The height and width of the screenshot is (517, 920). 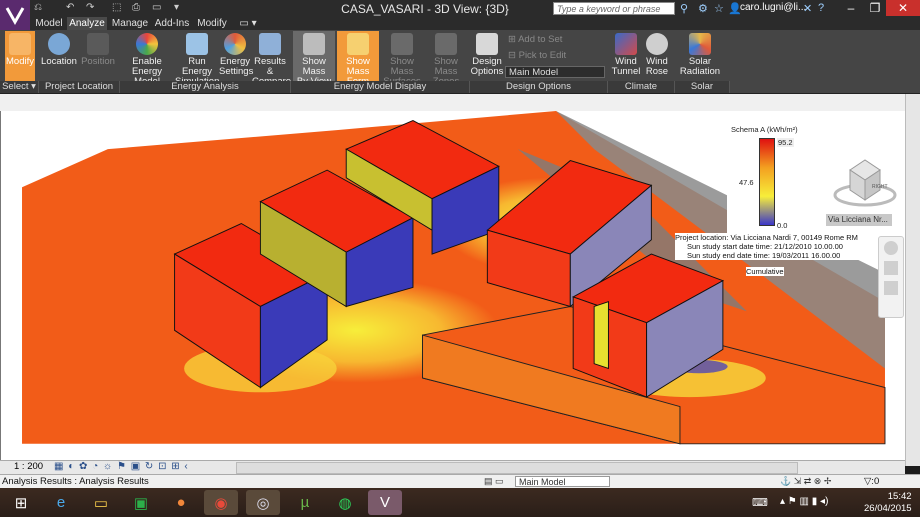 I want to click on minimize-button: –, so click(x=851, y=8).